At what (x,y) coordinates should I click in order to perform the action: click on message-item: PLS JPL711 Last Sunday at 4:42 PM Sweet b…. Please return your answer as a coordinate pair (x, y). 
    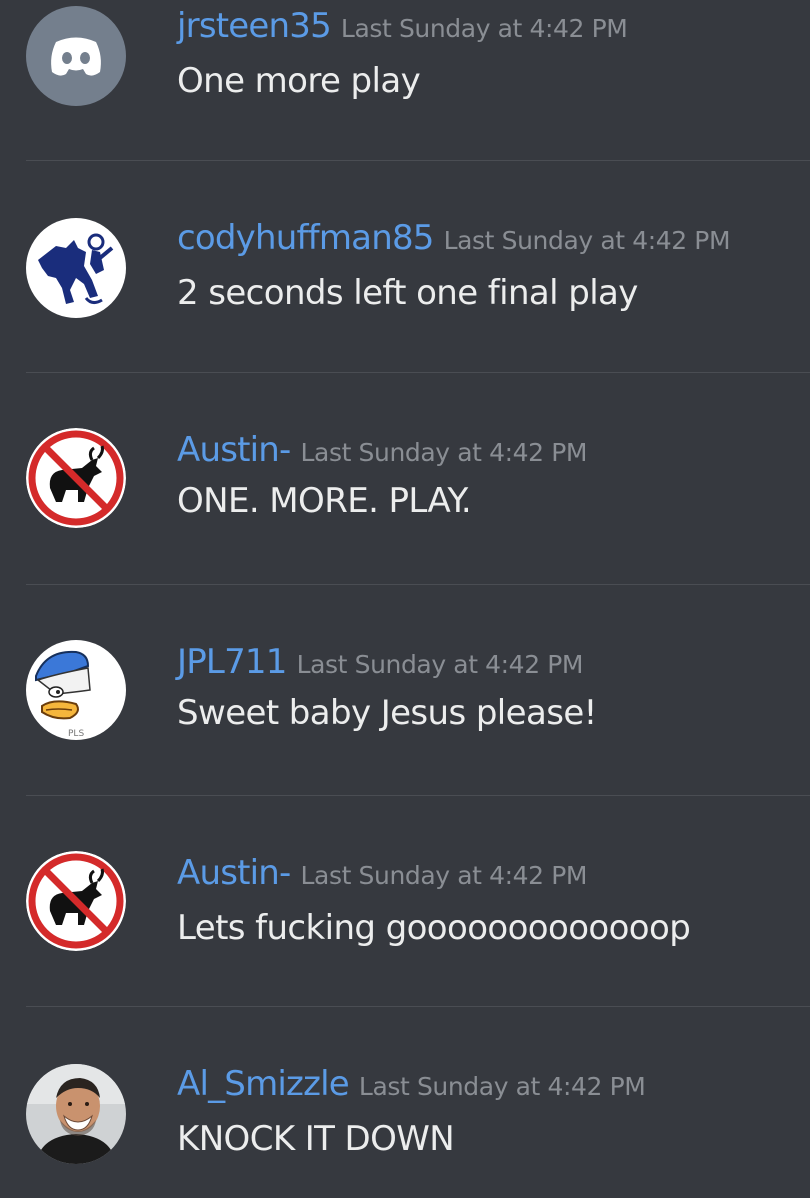
    Looking at the image, I should click on (405, 706).